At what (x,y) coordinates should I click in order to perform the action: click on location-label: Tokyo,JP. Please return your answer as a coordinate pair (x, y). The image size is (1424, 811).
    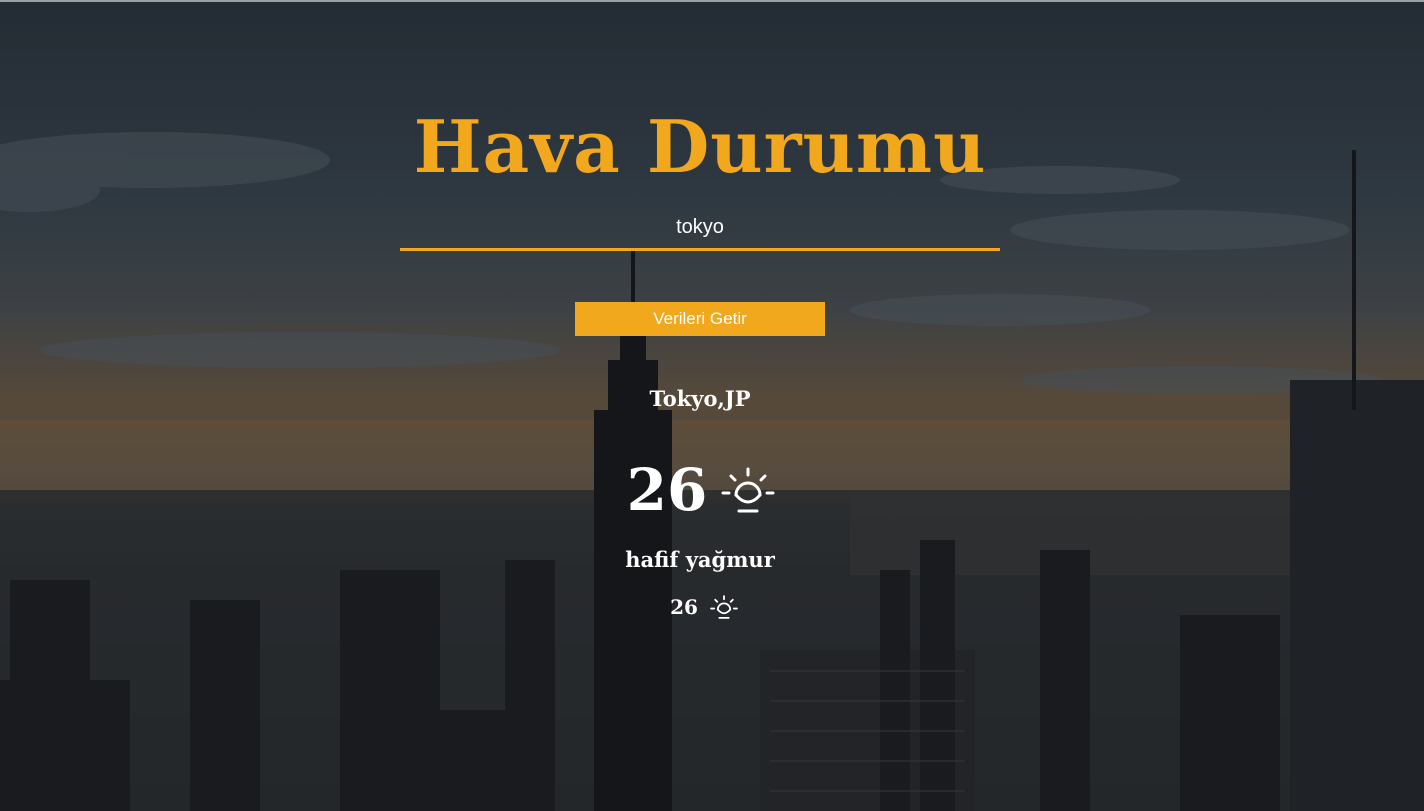
    Looking at the image, I should click on (700, 398).